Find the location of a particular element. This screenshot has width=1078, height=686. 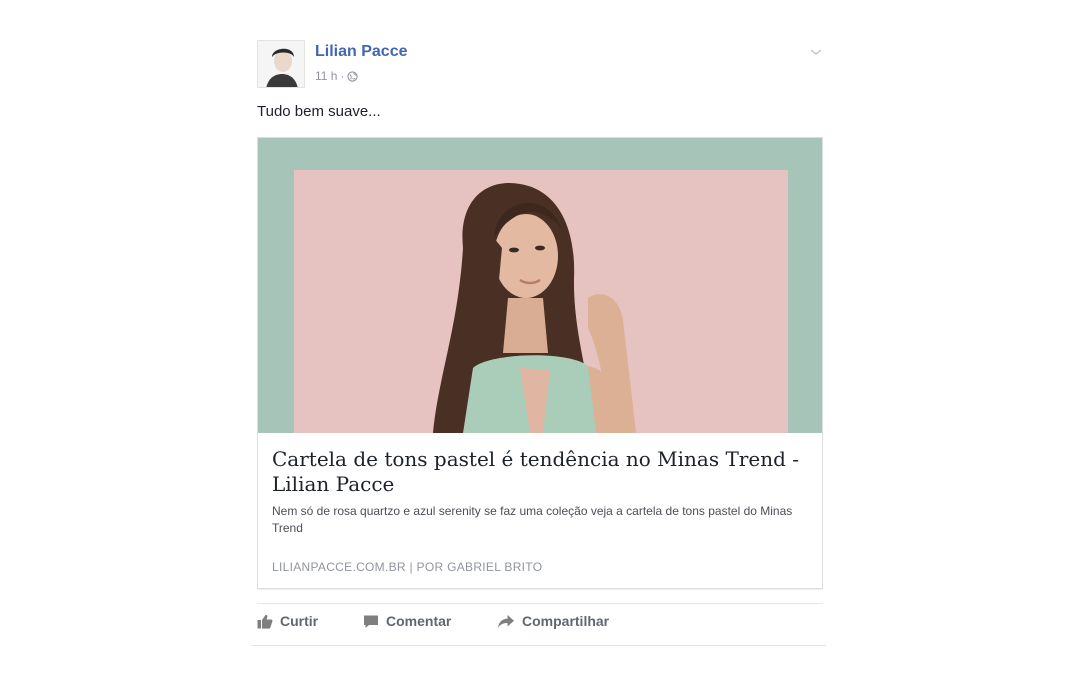

author-name: Lilian Pacce is located at coordinates (361, 52).